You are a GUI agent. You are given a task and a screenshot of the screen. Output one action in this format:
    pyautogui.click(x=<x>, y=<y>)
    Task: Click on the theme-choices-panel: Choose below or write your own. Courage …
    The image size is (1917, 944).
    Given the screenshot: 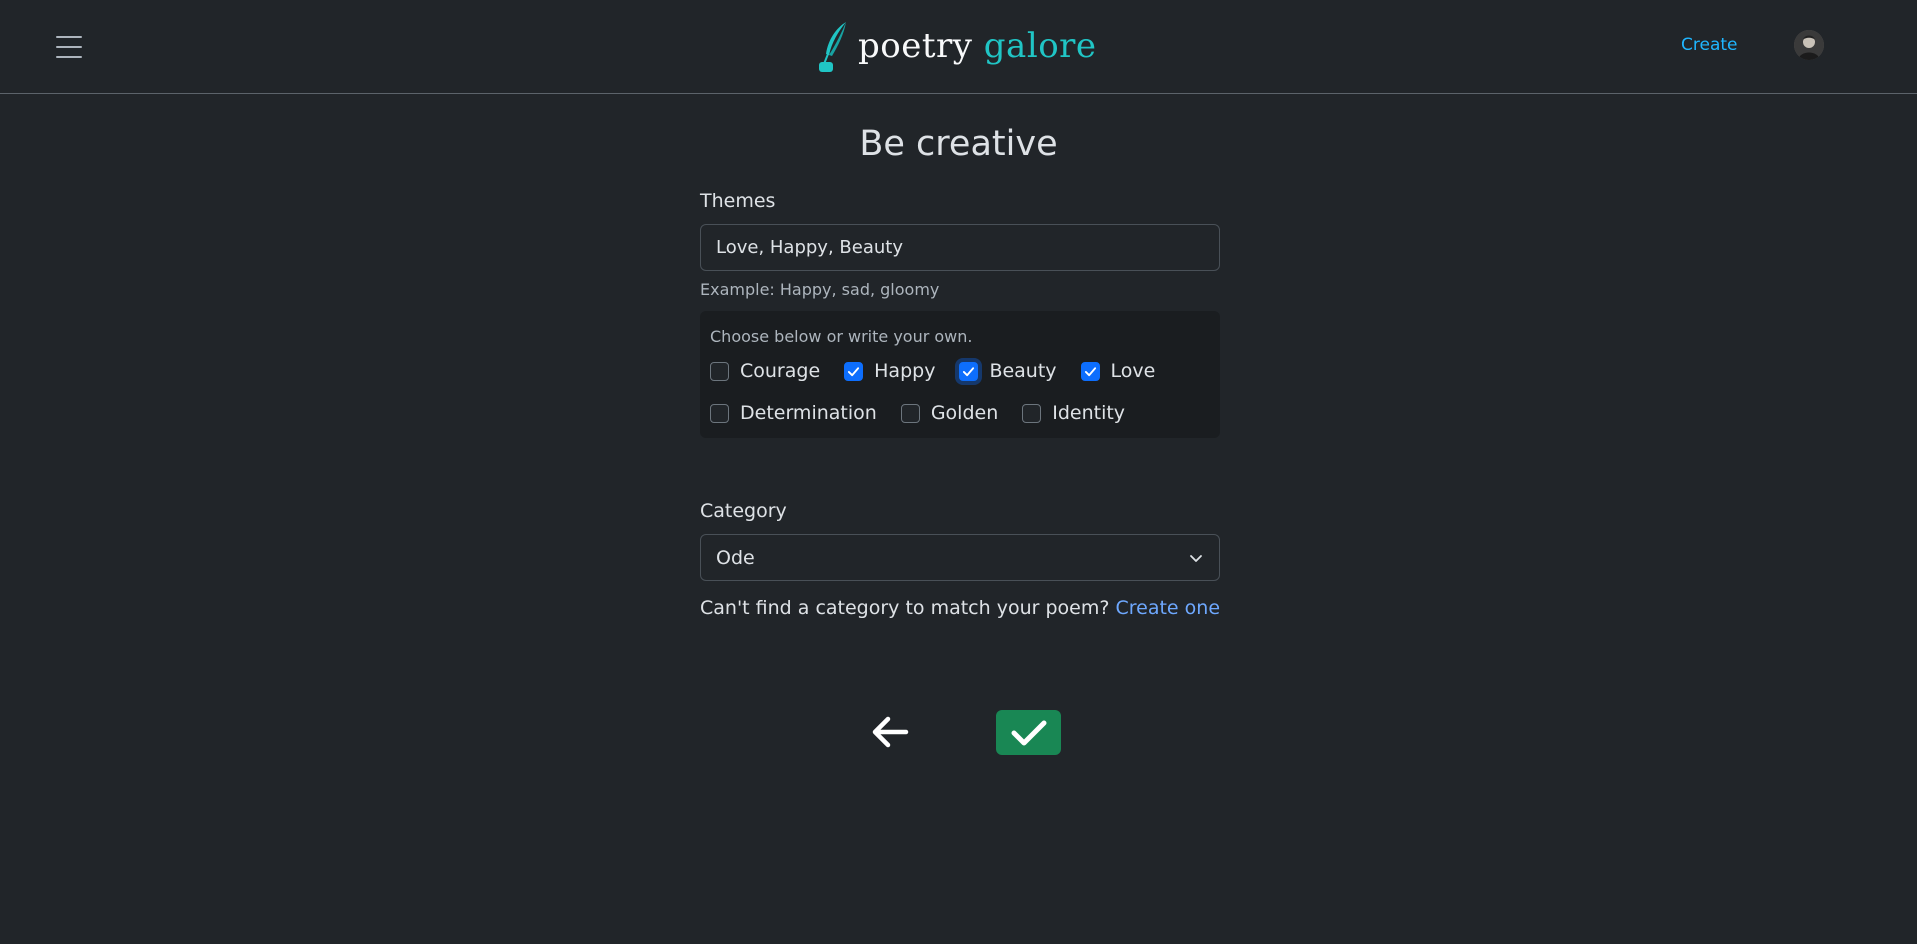 What is the action you would take?
    pyautogui.click(x=960, y=374)
    